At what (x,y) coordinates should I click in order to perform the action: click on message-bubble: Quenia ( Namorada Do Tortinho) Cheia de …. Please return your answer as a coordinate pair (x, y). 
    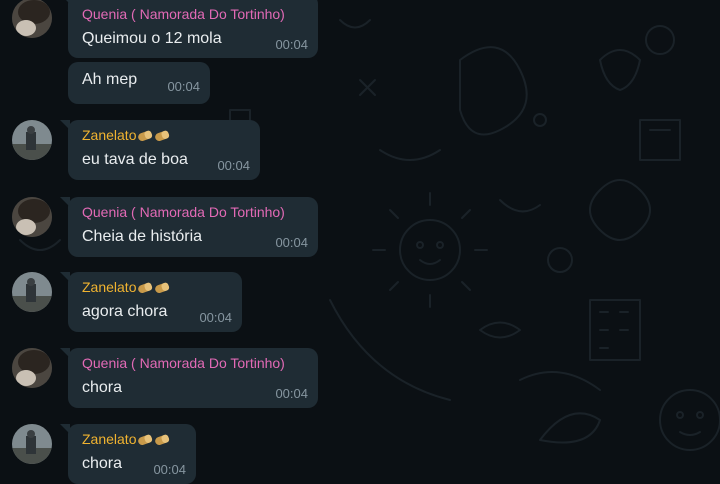
    Looking at the image, I should click on (189, 227).